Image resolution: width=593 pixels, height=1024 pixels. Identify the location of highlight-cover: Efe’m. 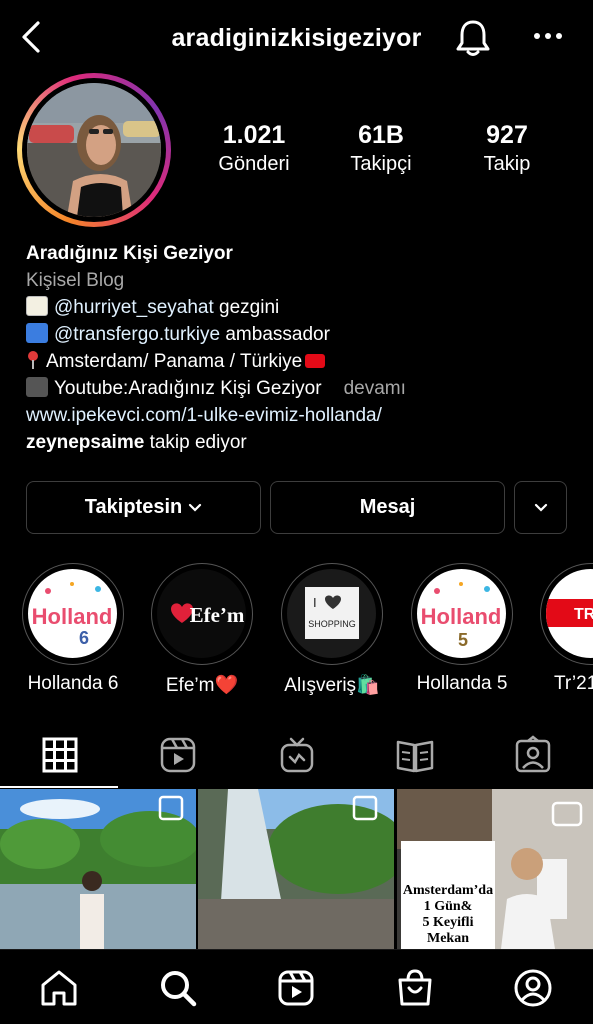
(201, 613).